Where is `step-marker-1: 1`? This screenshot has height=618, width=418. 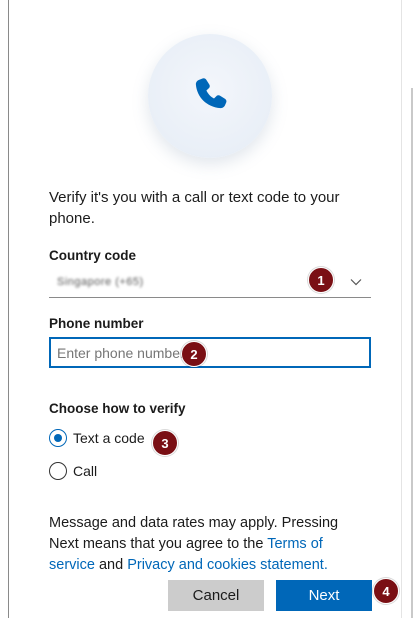
step-marker-1: 1 is located at coordinates (321, 280).